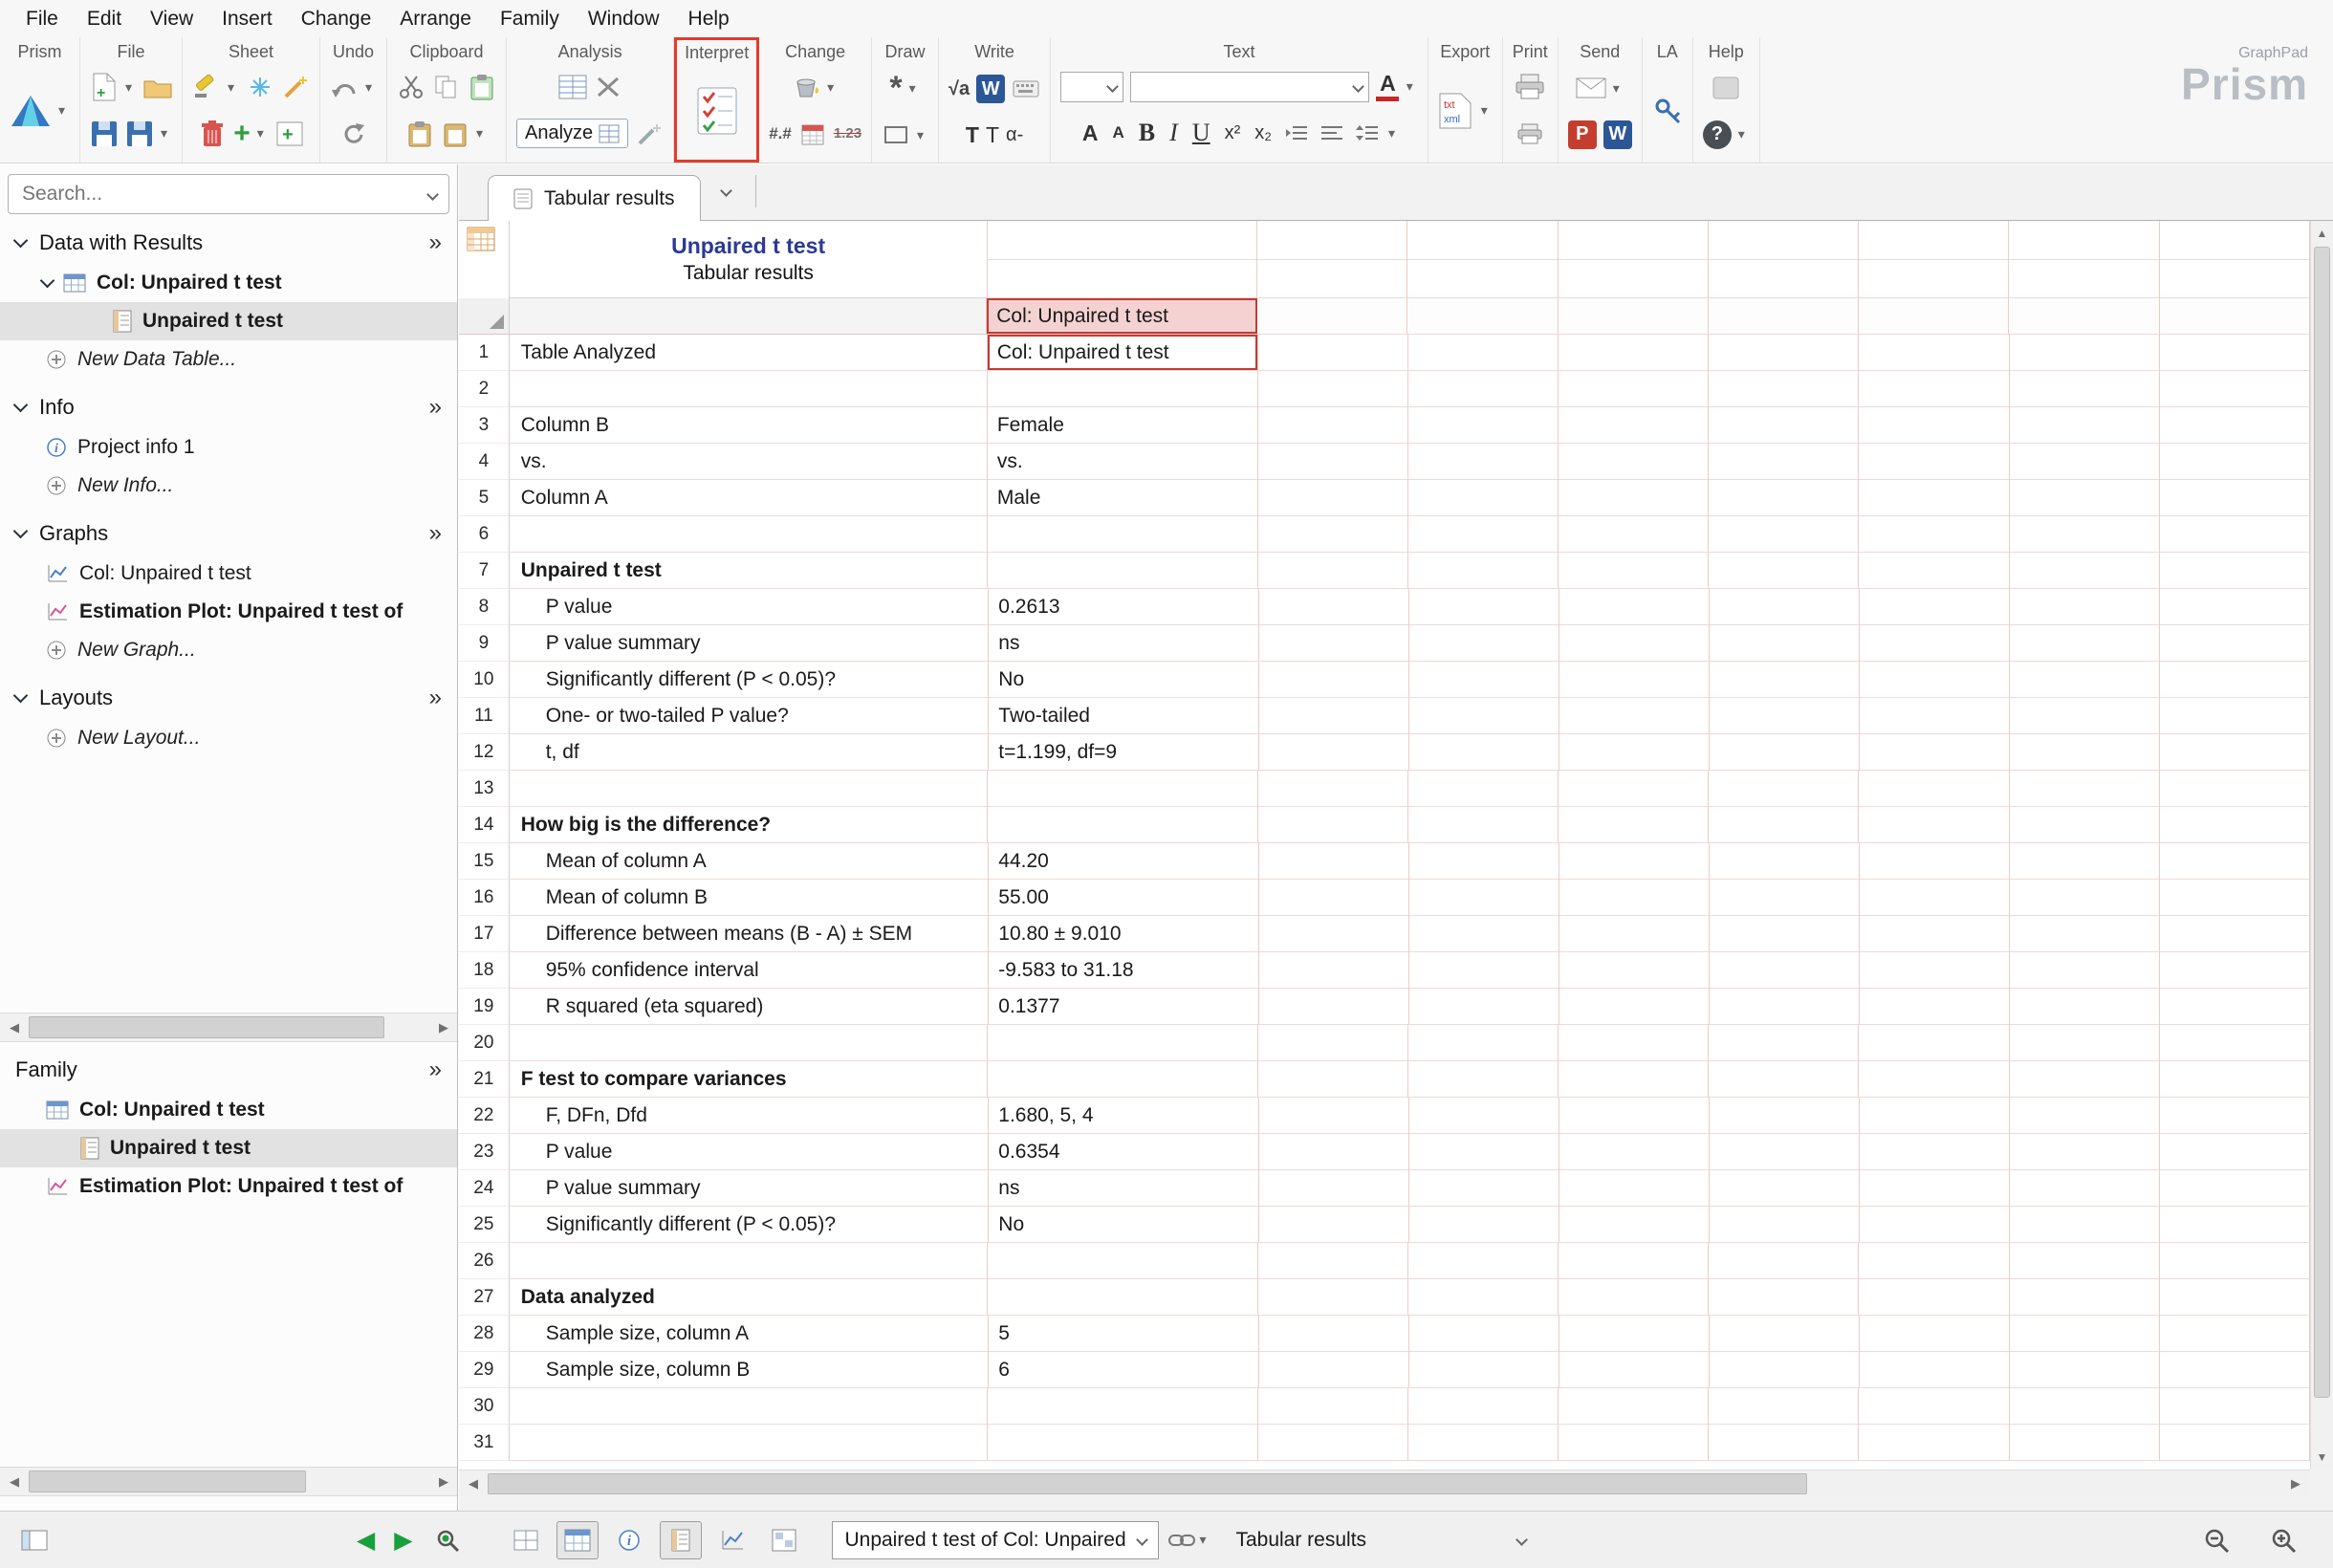 The image size is (2333, 1568). I want to click on row-label-cell: Mean of column A, so click(749, 861).